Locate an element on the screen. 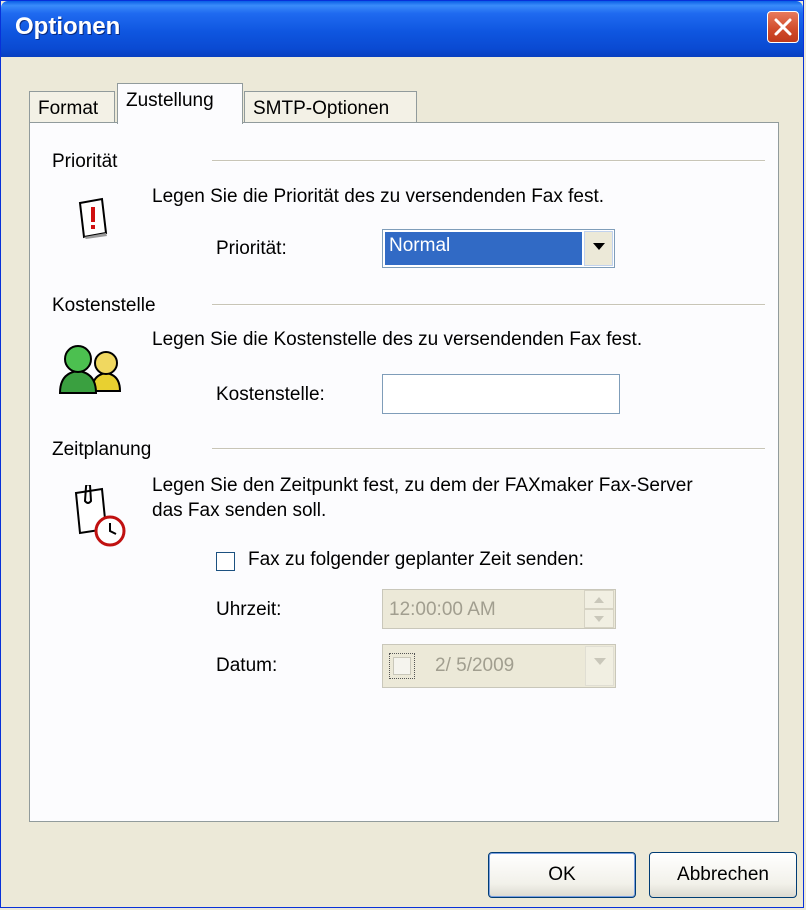 This screenshot has height=910, width=806. time-field-label: Uhrzeit: is located at coordinates (249, 609).